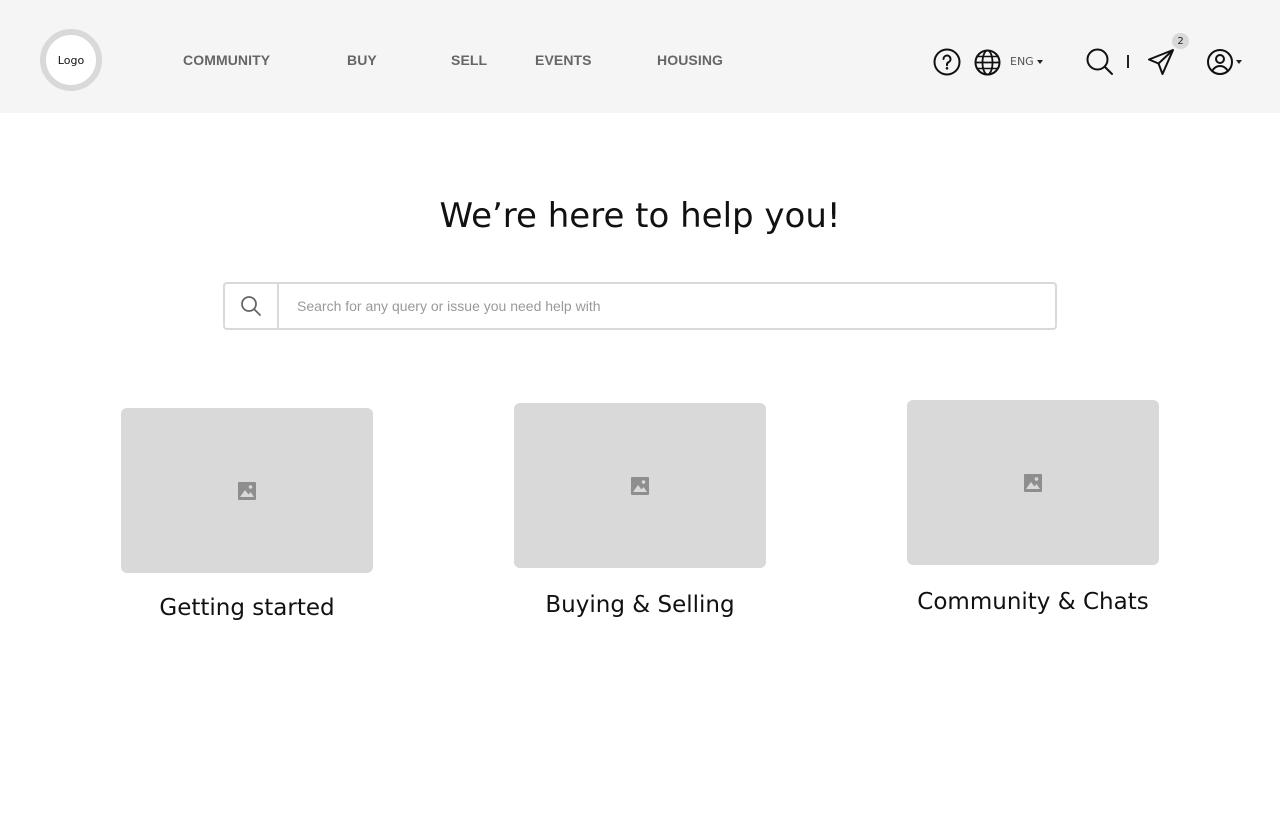 The width and height of the screenshot is (1280, 832). What do you see at coordinates (1180, 41) in the screenshot?
I see `messages-badge: 2` at bounding box center [1180, 41].